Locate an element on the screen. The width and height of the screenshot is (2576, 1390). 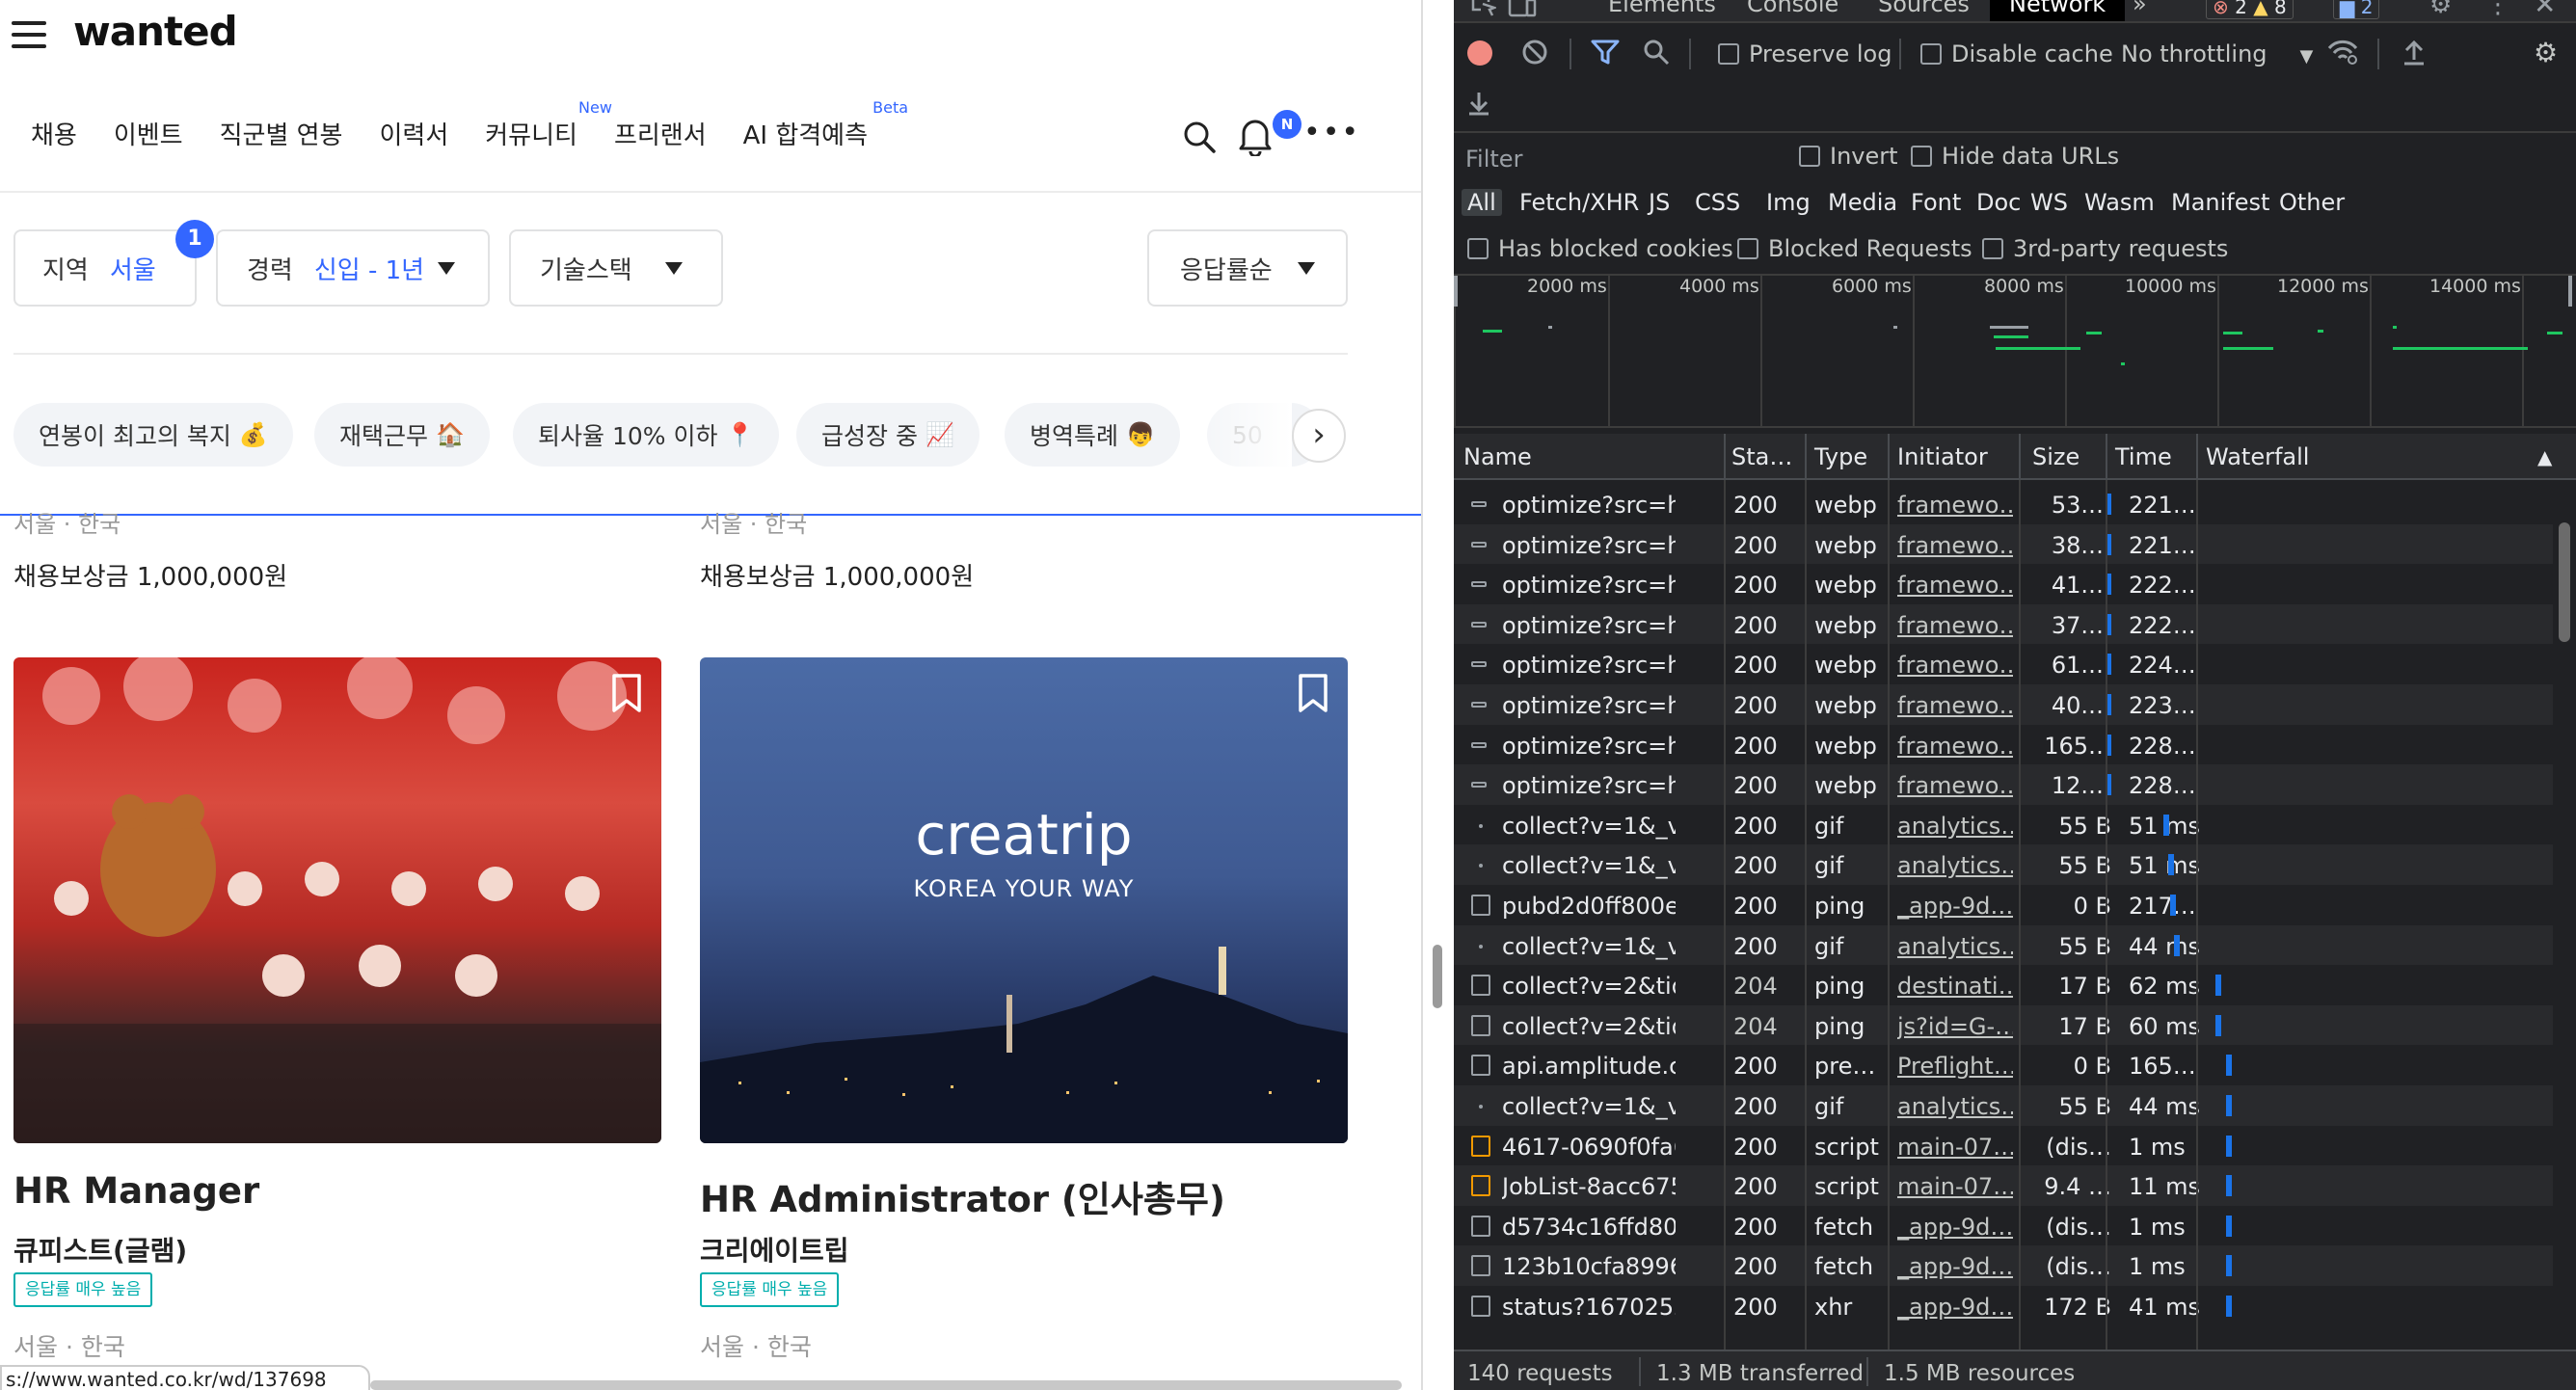
more-icon: ••• is located at coordinates (1331, 133).